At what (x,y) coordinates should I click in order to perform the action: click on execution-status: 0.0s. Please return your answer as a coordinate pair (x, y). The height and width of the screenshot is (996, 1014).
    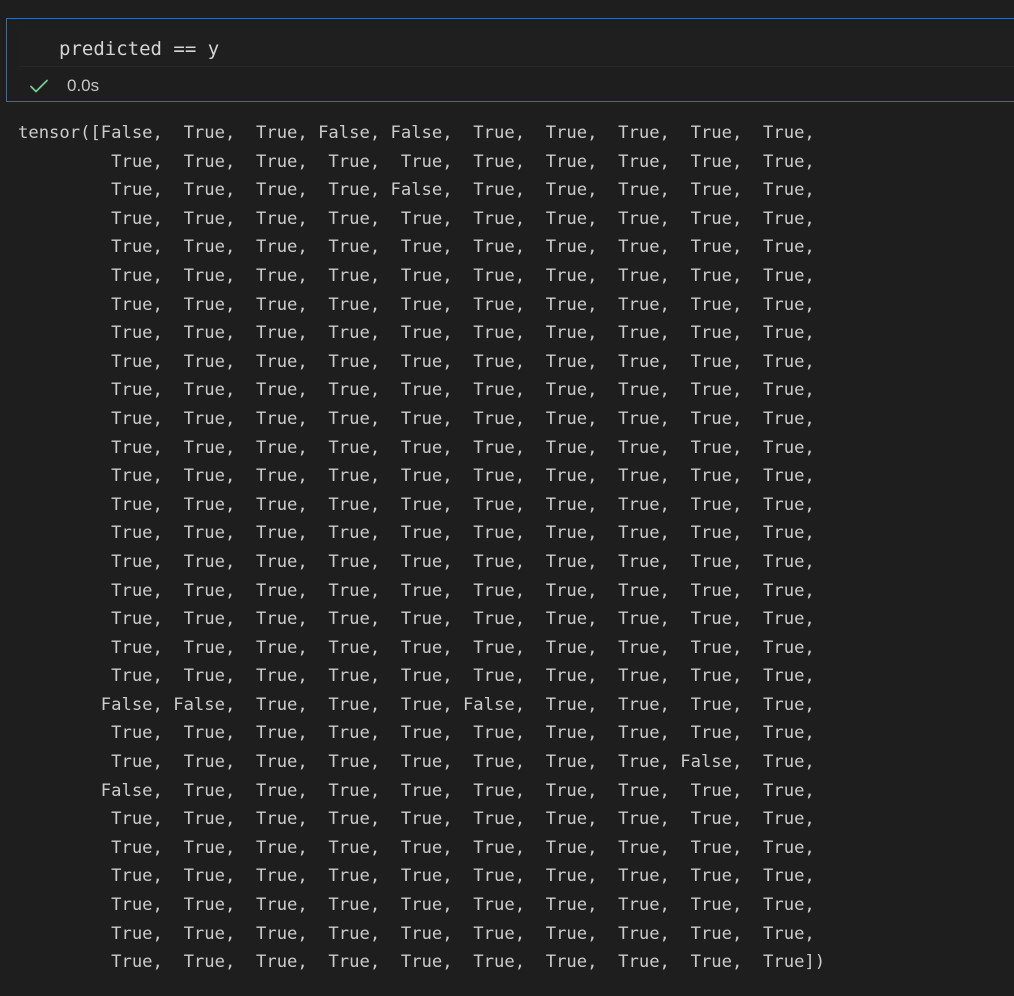
    Looking at the image, I should click on (64, 86).